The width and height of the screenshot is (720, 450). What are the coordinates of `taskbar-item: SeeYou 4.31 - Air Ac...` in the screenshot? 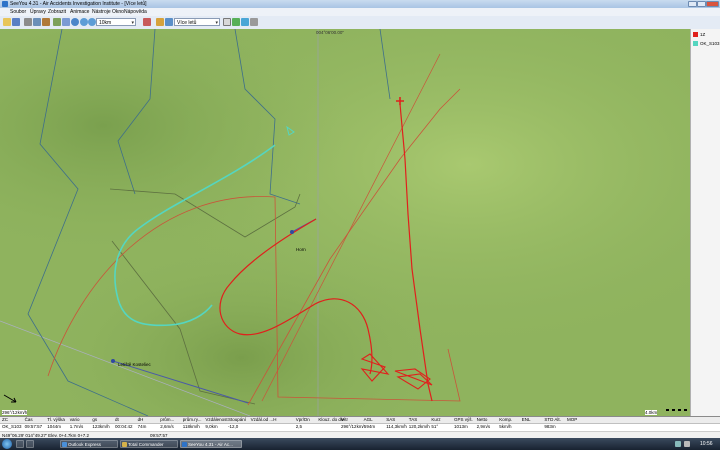 It's located at (211, 444).